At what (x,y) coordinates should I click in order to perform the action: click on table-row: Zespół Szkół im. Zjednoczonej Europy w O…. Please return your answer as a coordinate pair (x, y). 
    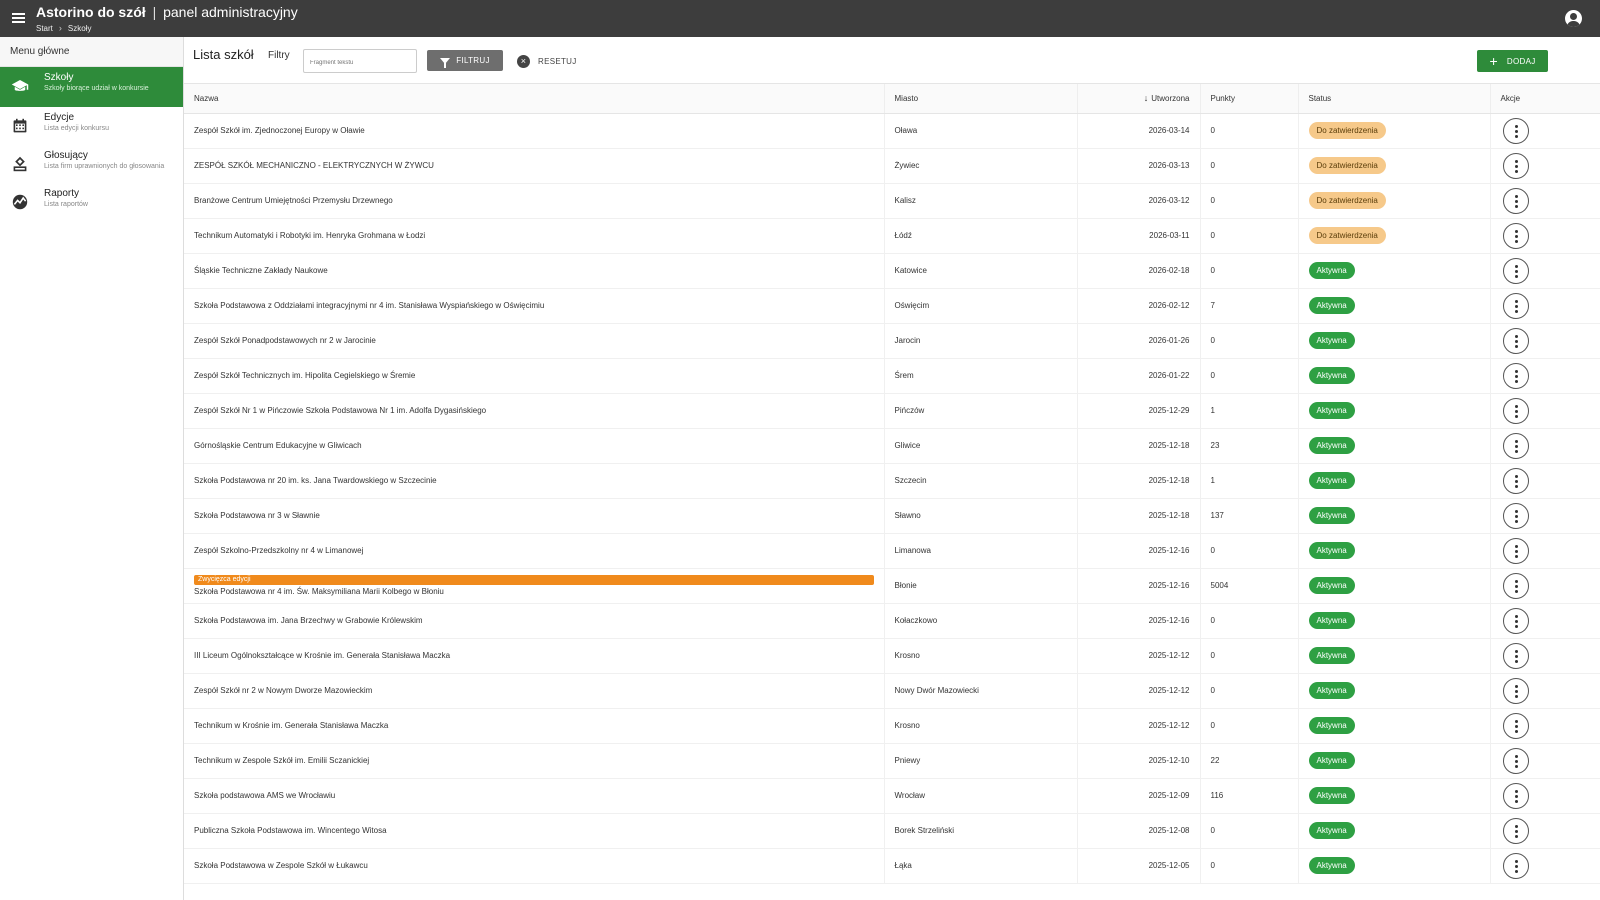
    Looking at the image, I should click on (892, 131).